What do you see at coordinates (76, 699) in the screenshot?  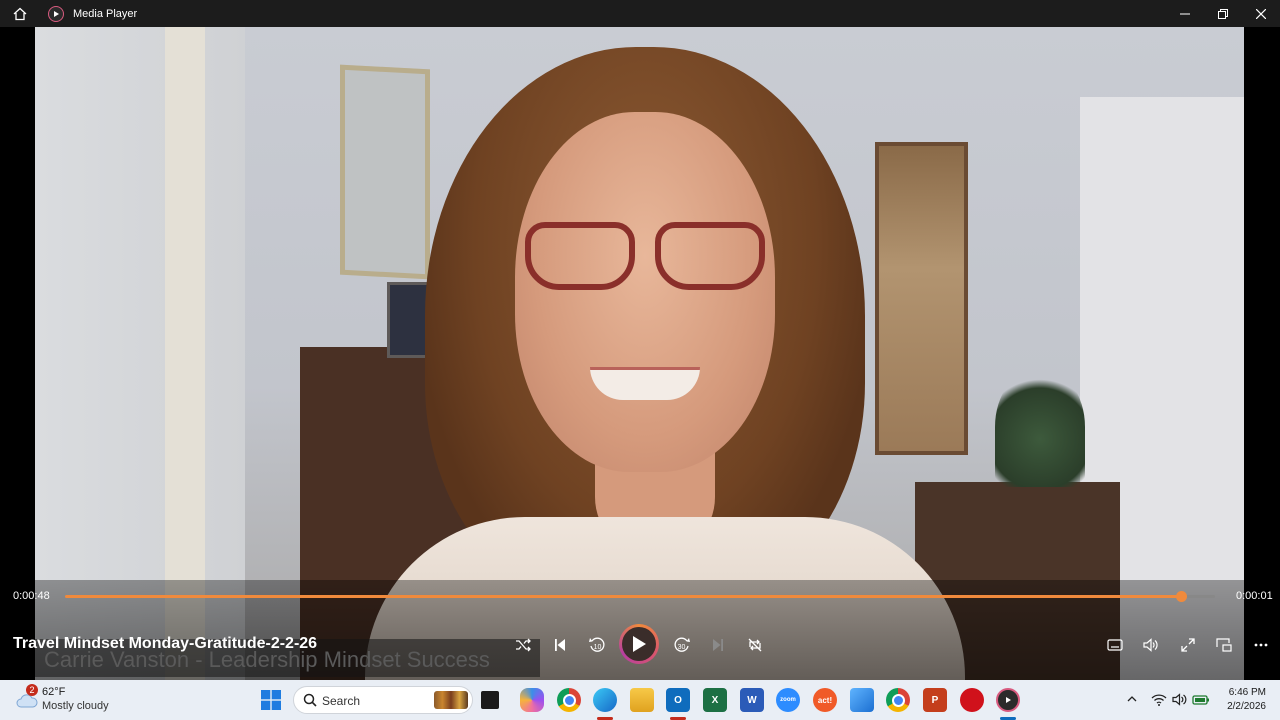 I see `weather-widget: 2 62°F Mostly cloudy` at bounding box center [76, 699].